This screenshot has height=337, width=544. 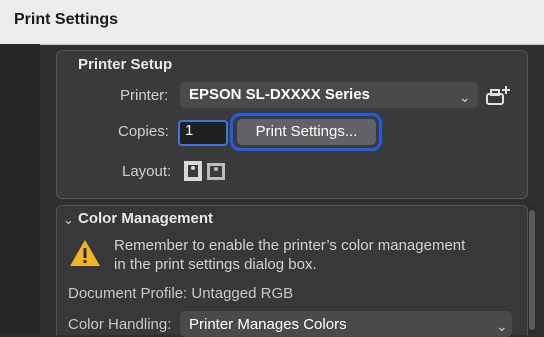 What do you see at coordinates (272, 22) in the screenshot?
I see `title-bar: Print Settings` at bounding box center [272, 22].